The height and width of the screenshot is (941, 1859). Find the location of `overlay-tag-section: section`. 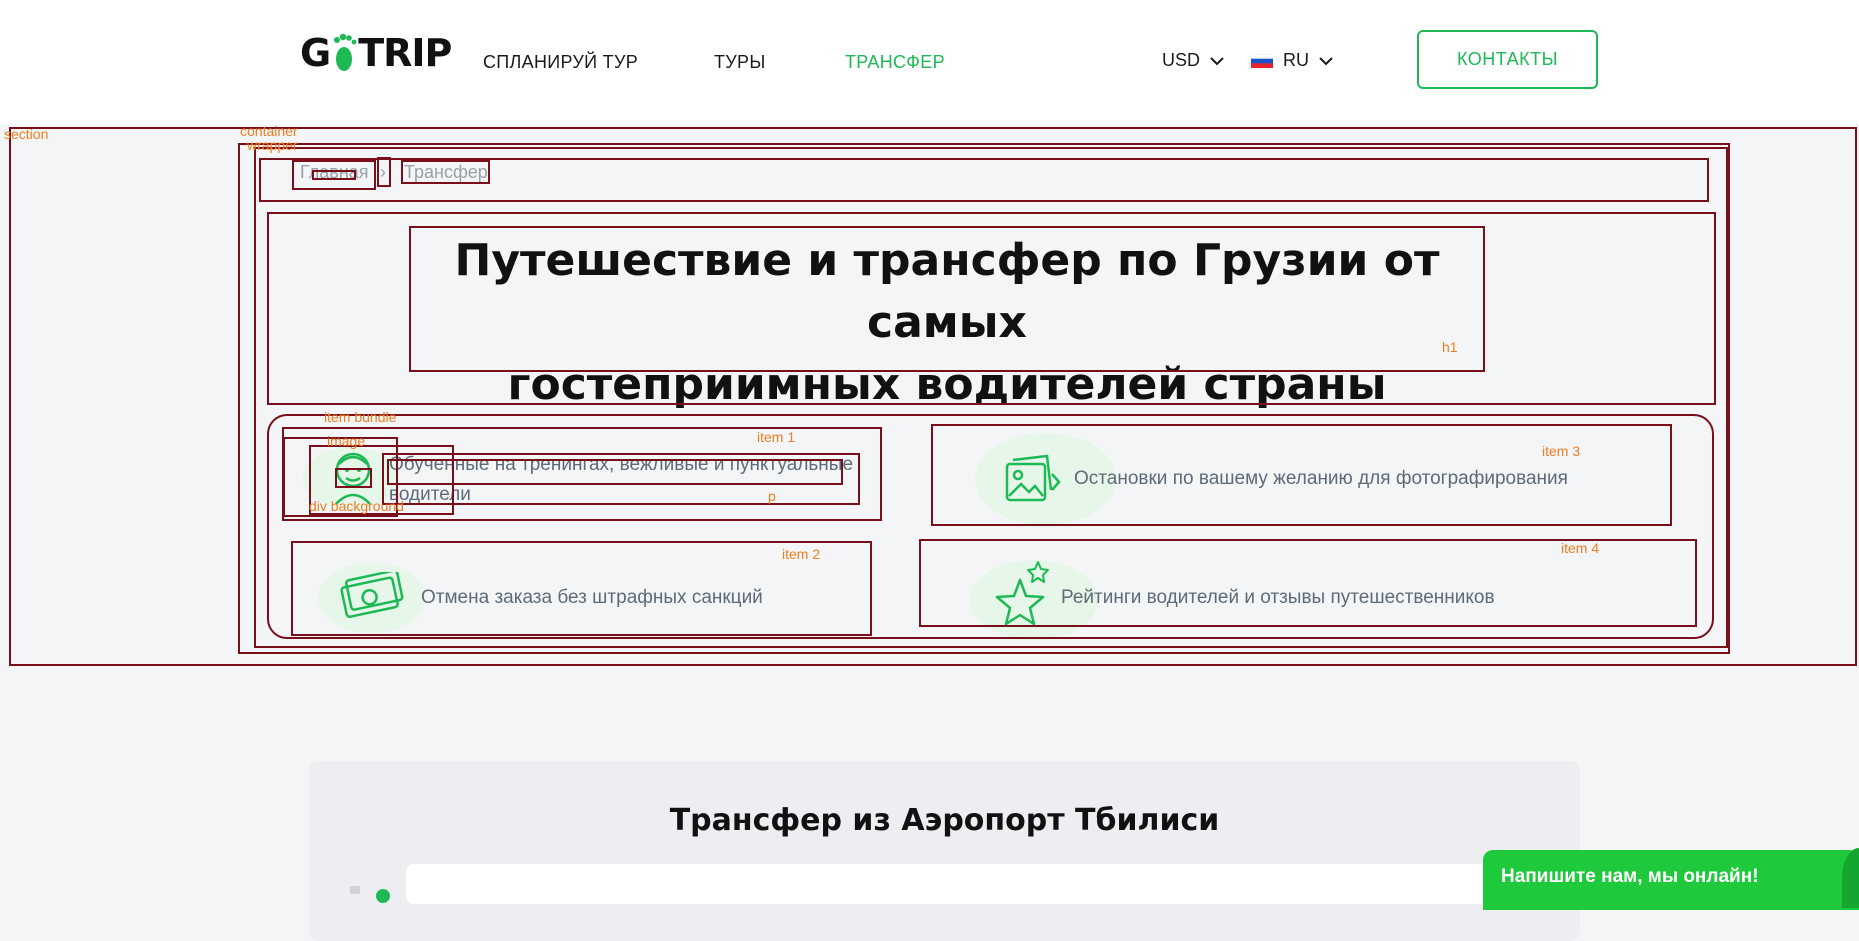

overlay-tag-section: section is located at coordinates (26, 134).